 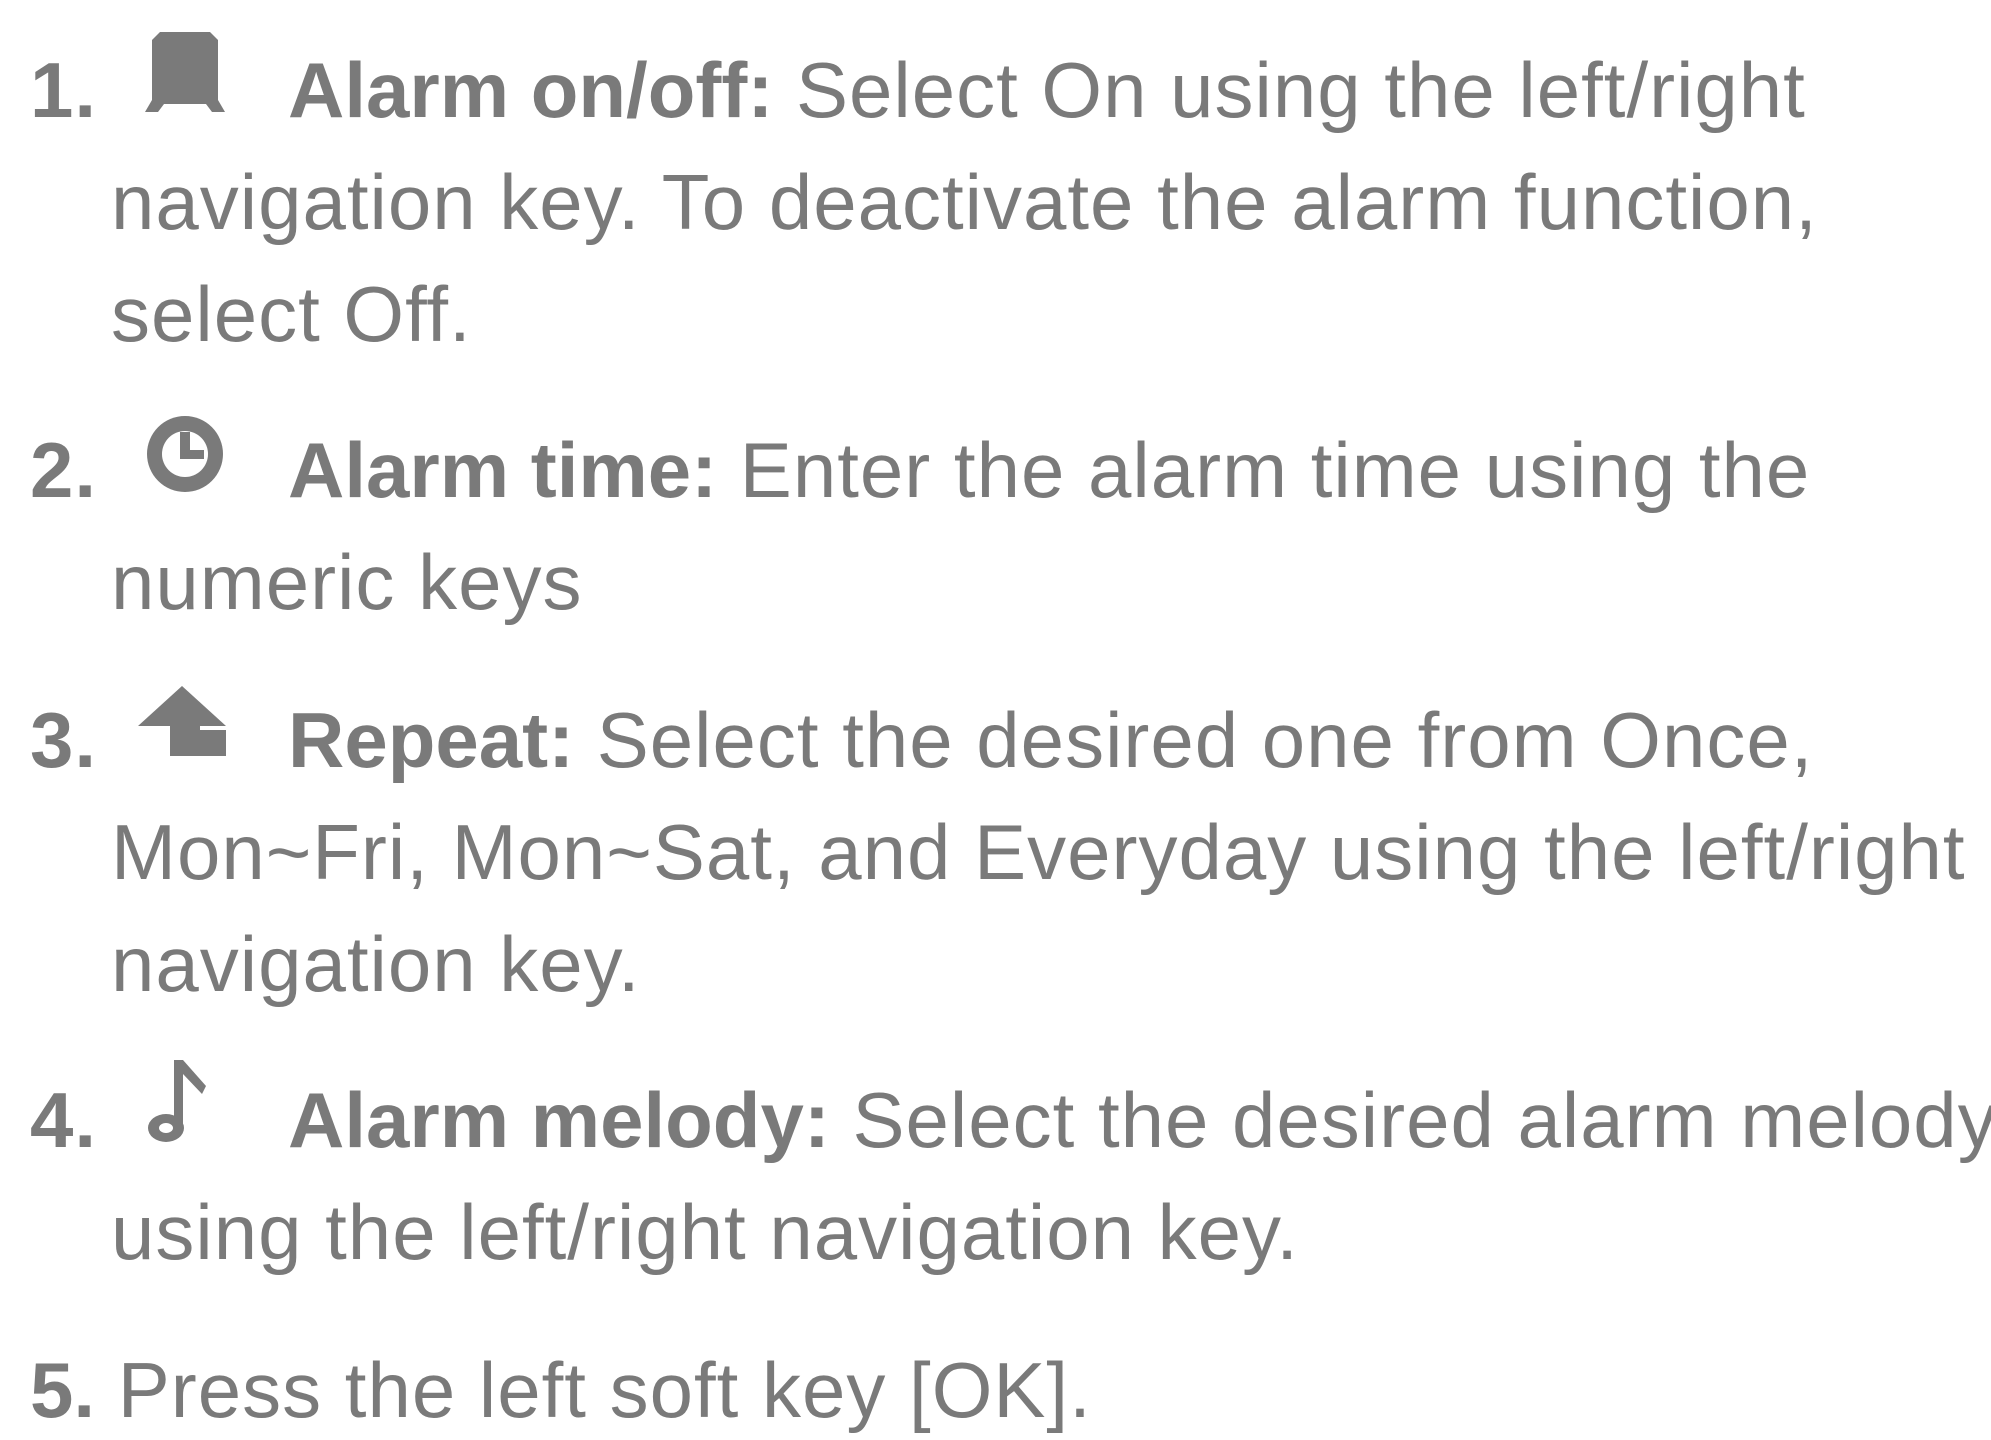 What do you see at coordinates (185, 457) in the screenshot?
I see `clock-icon` at bounding box center [185, 457].